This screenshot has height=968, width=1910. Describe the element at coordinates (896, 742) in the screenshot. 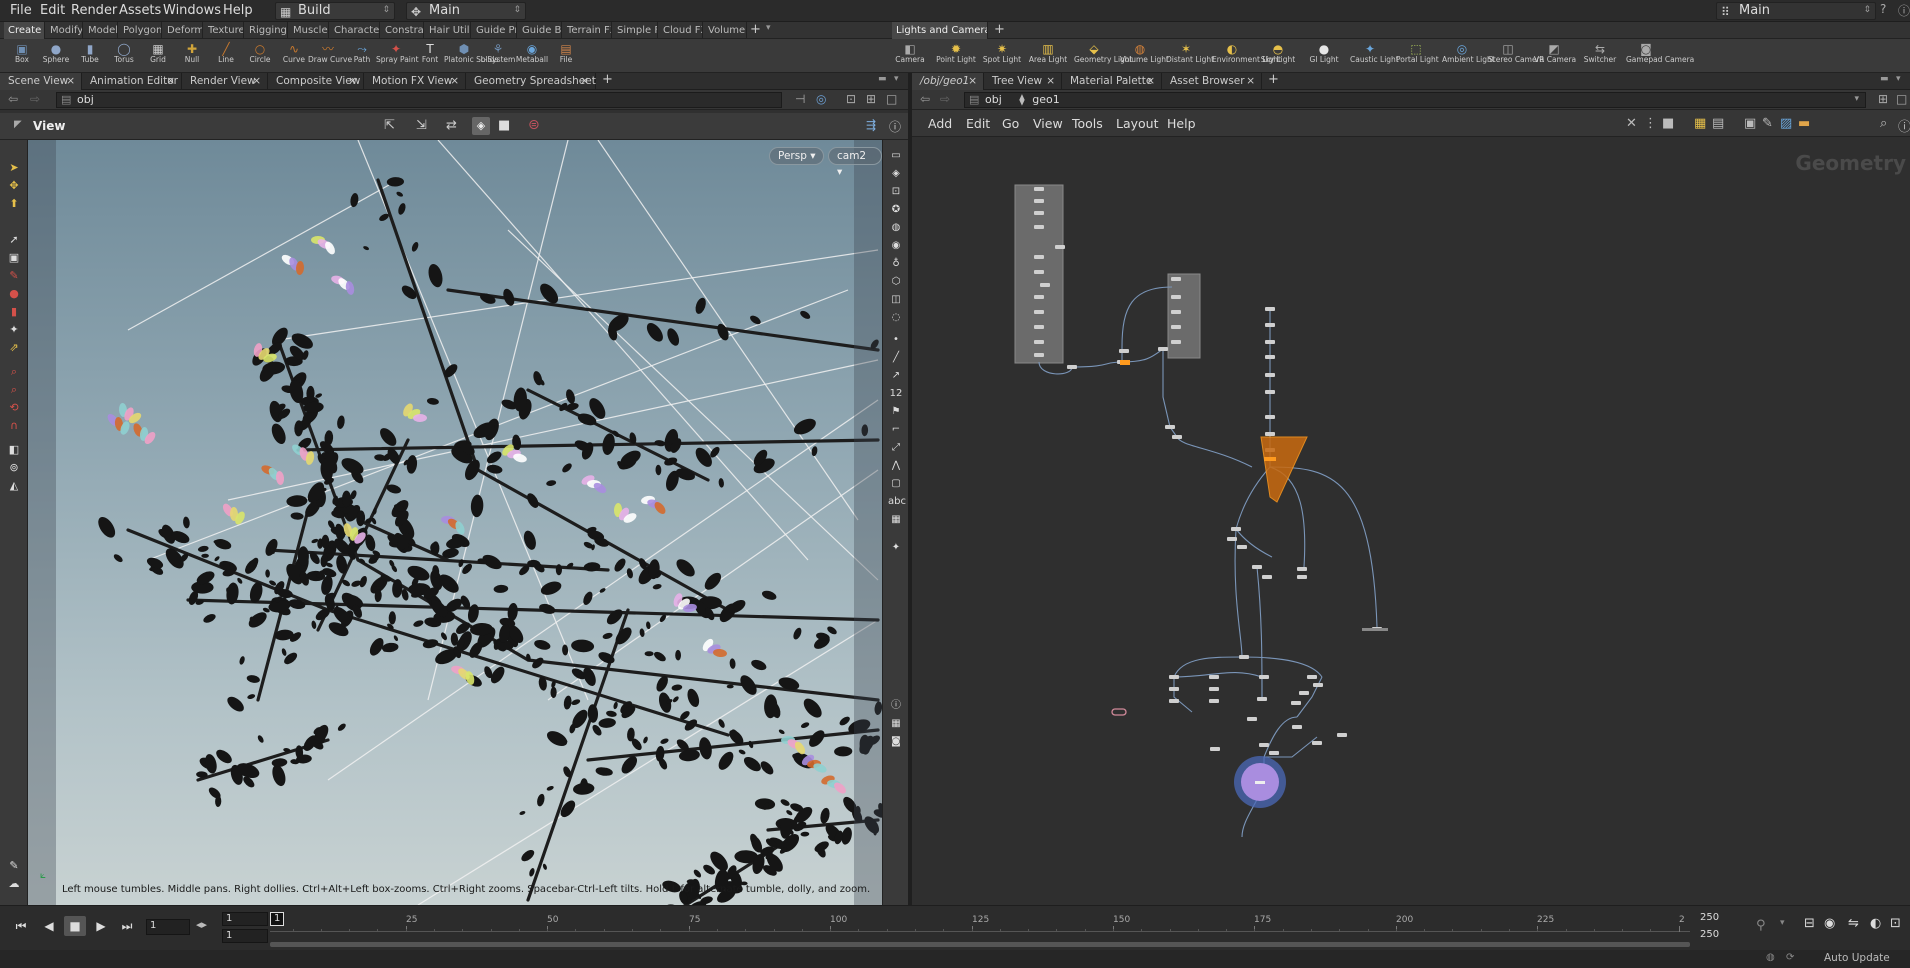

I see `camera3-icon: ◙` at that location.